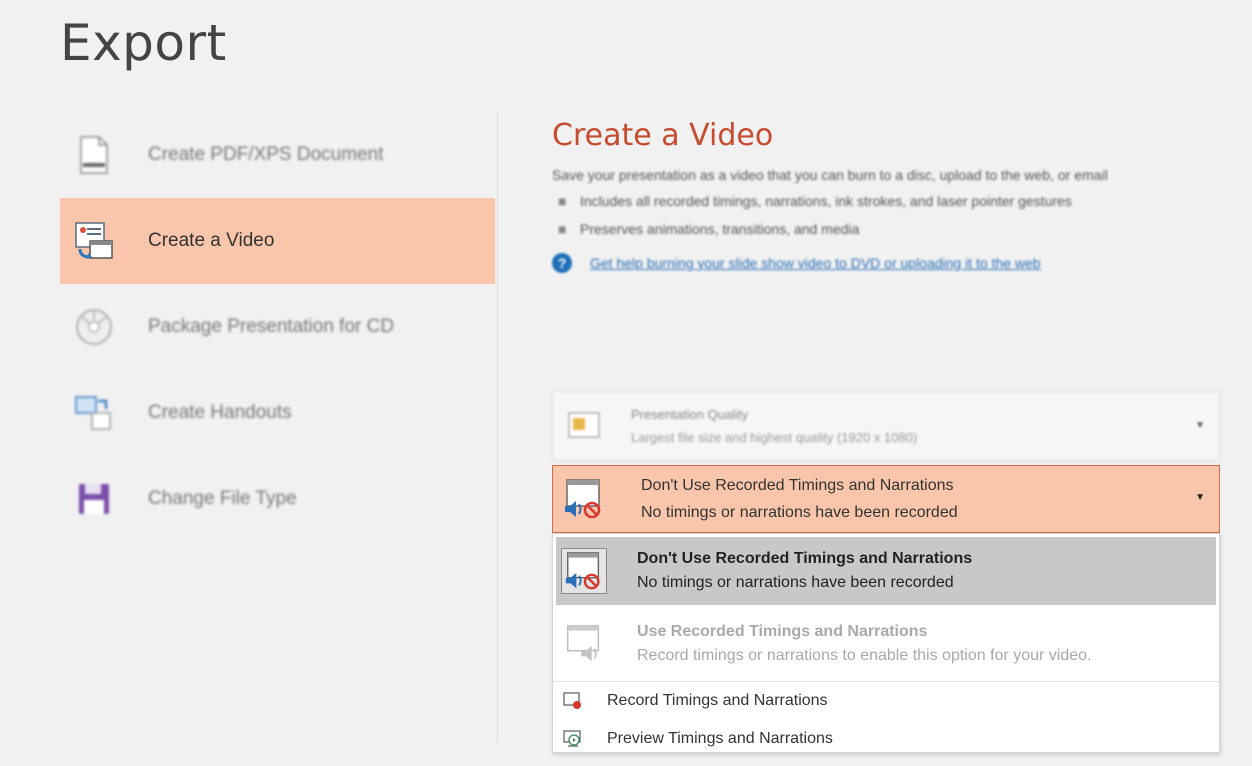 This screenshot has height=766, width=1252. I want to click on cd-icon, so click(94, 327).